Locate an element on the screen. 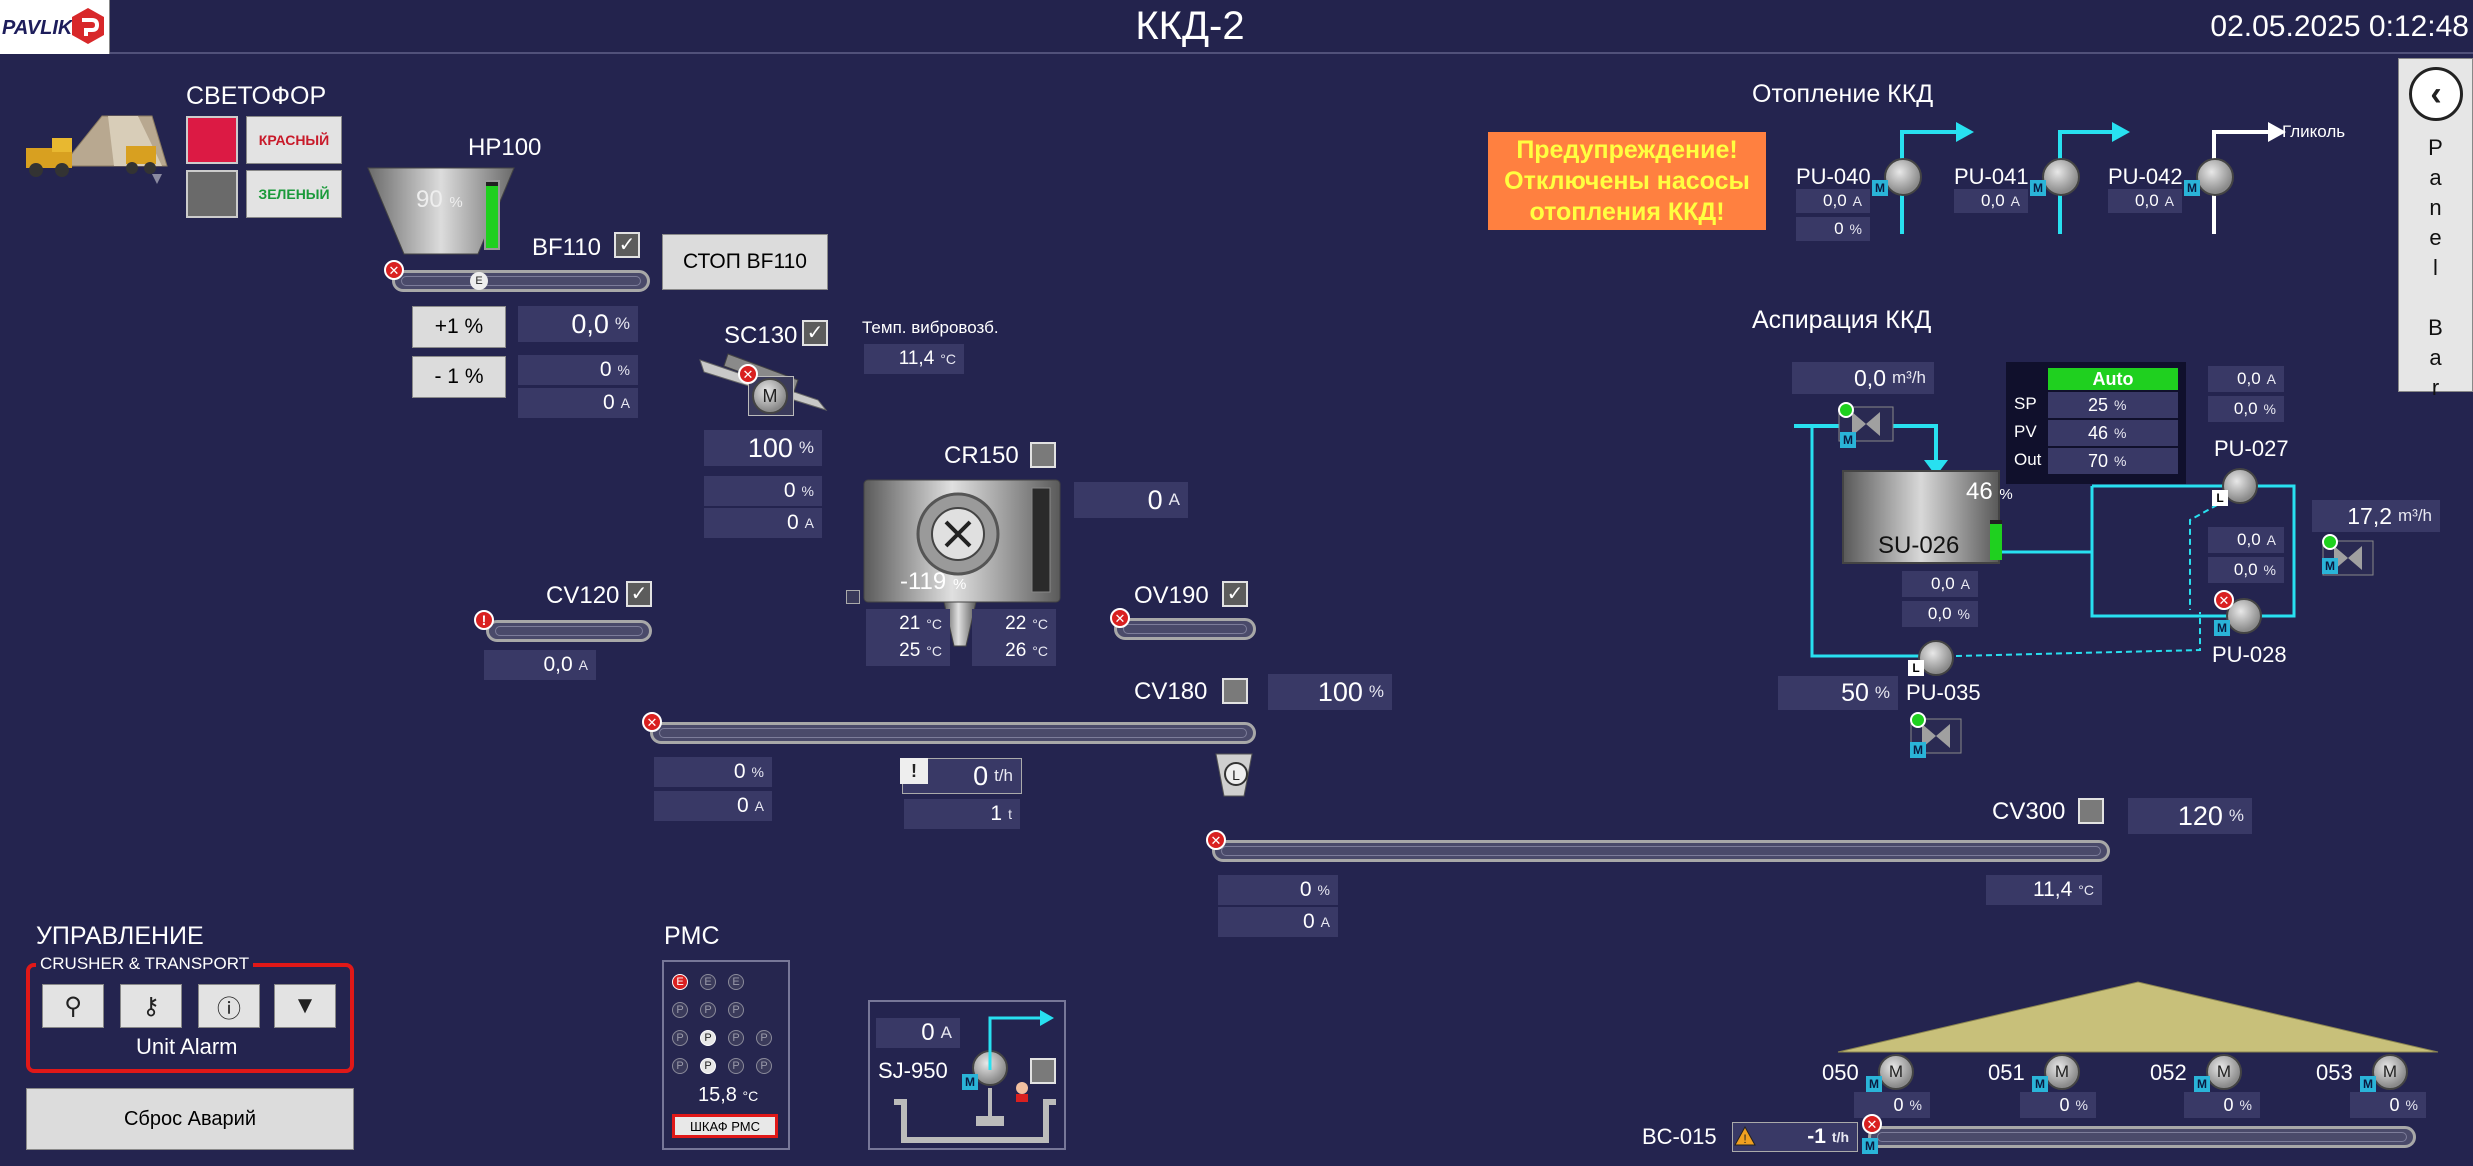 The image size is (2473, 1166). sc130-setpoint: 100% is located at coordinates (763, 448).